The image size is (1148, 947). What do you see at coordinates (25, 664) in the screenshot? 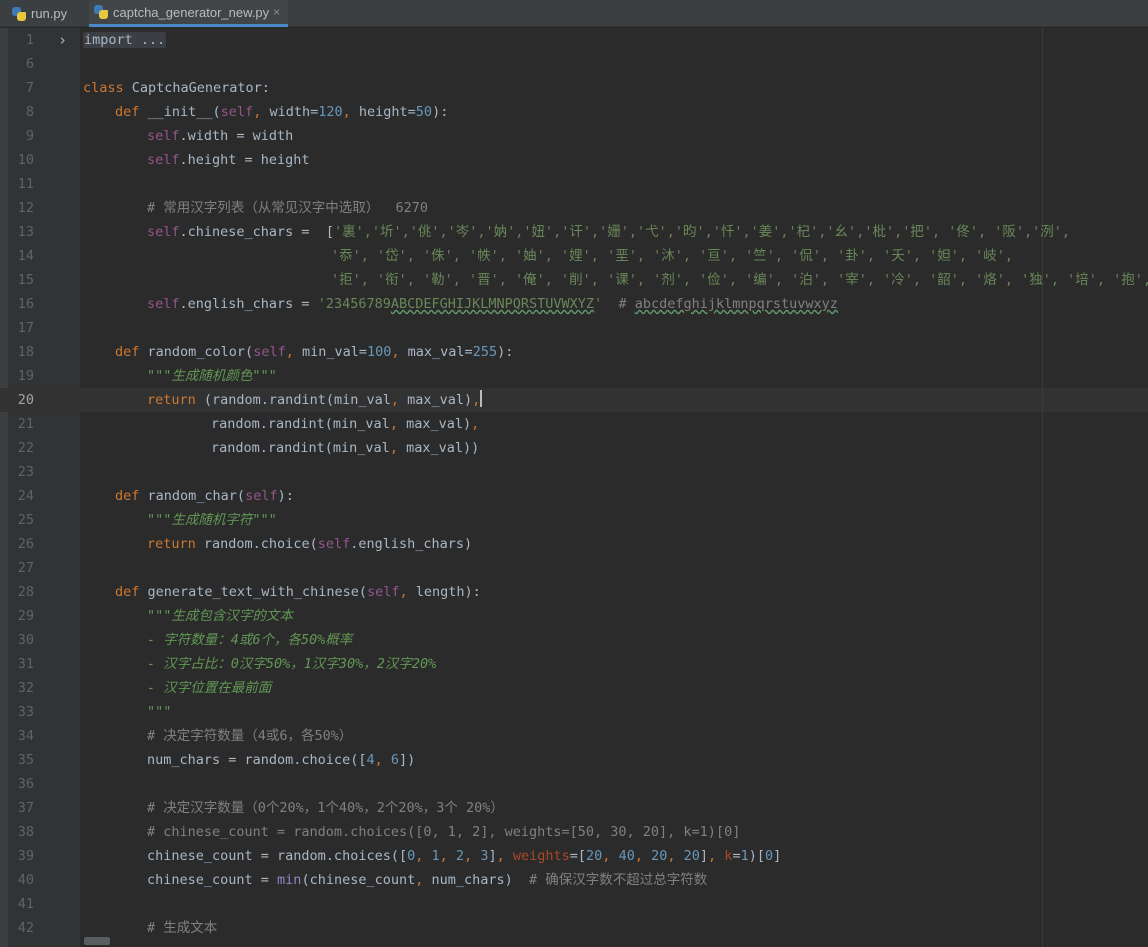
I see `line-number: 31` at bounding box center [25, 664].